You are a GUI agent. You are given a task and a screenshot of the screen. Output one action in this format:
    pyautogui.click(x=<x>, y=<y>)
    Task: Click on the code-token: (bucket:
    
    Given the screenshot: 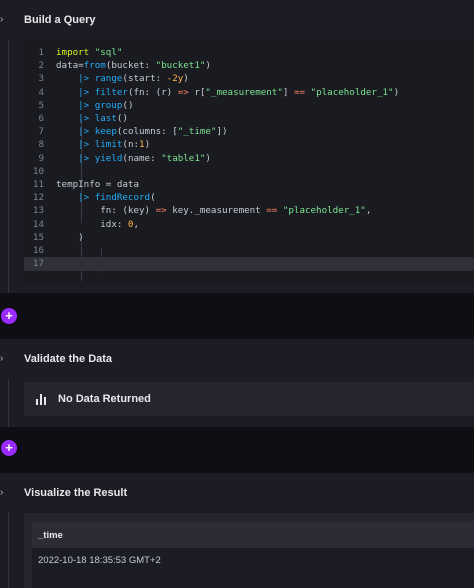 What is the action you would take?
    pyautogui.click(x=130, y=66)
    